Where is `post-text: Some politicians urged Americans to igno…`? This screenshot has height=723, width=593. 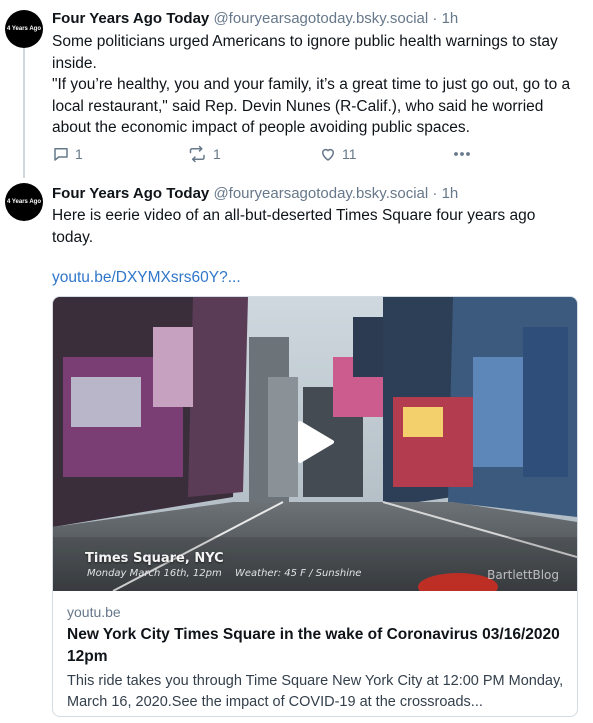
post-text: Some politicians urged Americans to igno… is located at coordinates (312, 85).